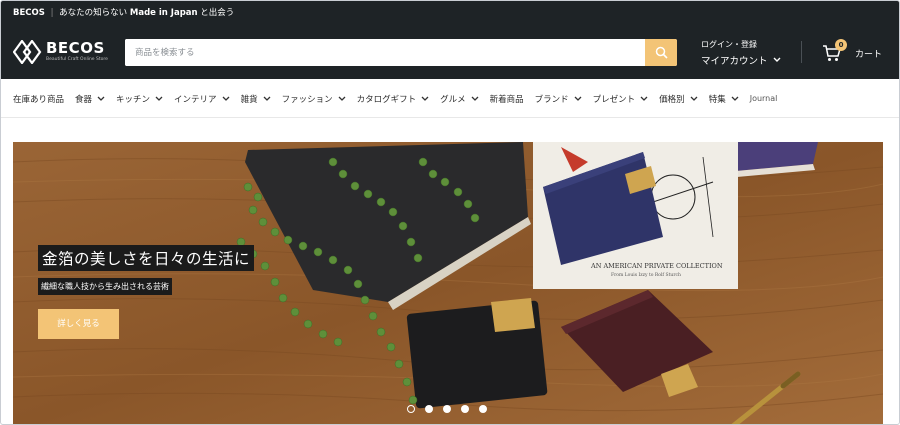  I want to click on nav-item-label: 雑貨, so click(249, 99).